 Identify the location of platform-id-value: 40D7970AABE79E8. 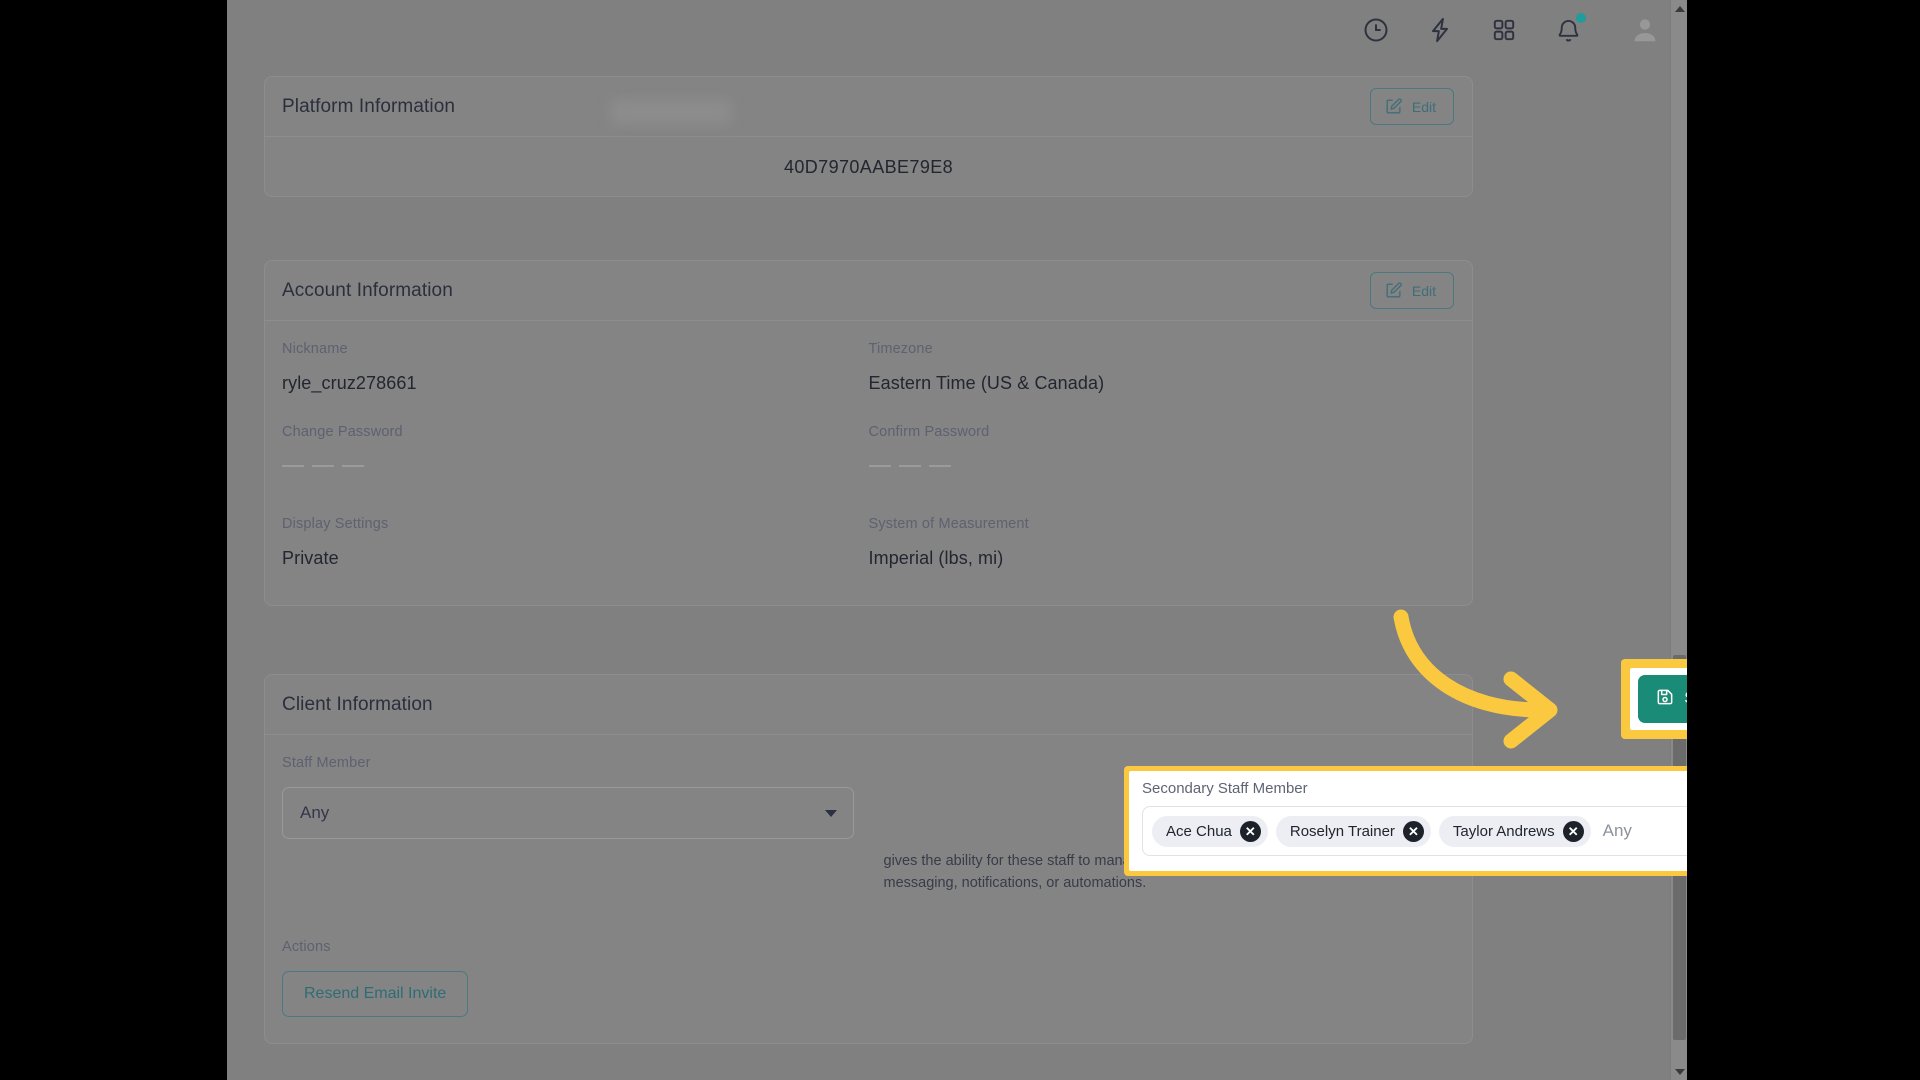
(868, 167).